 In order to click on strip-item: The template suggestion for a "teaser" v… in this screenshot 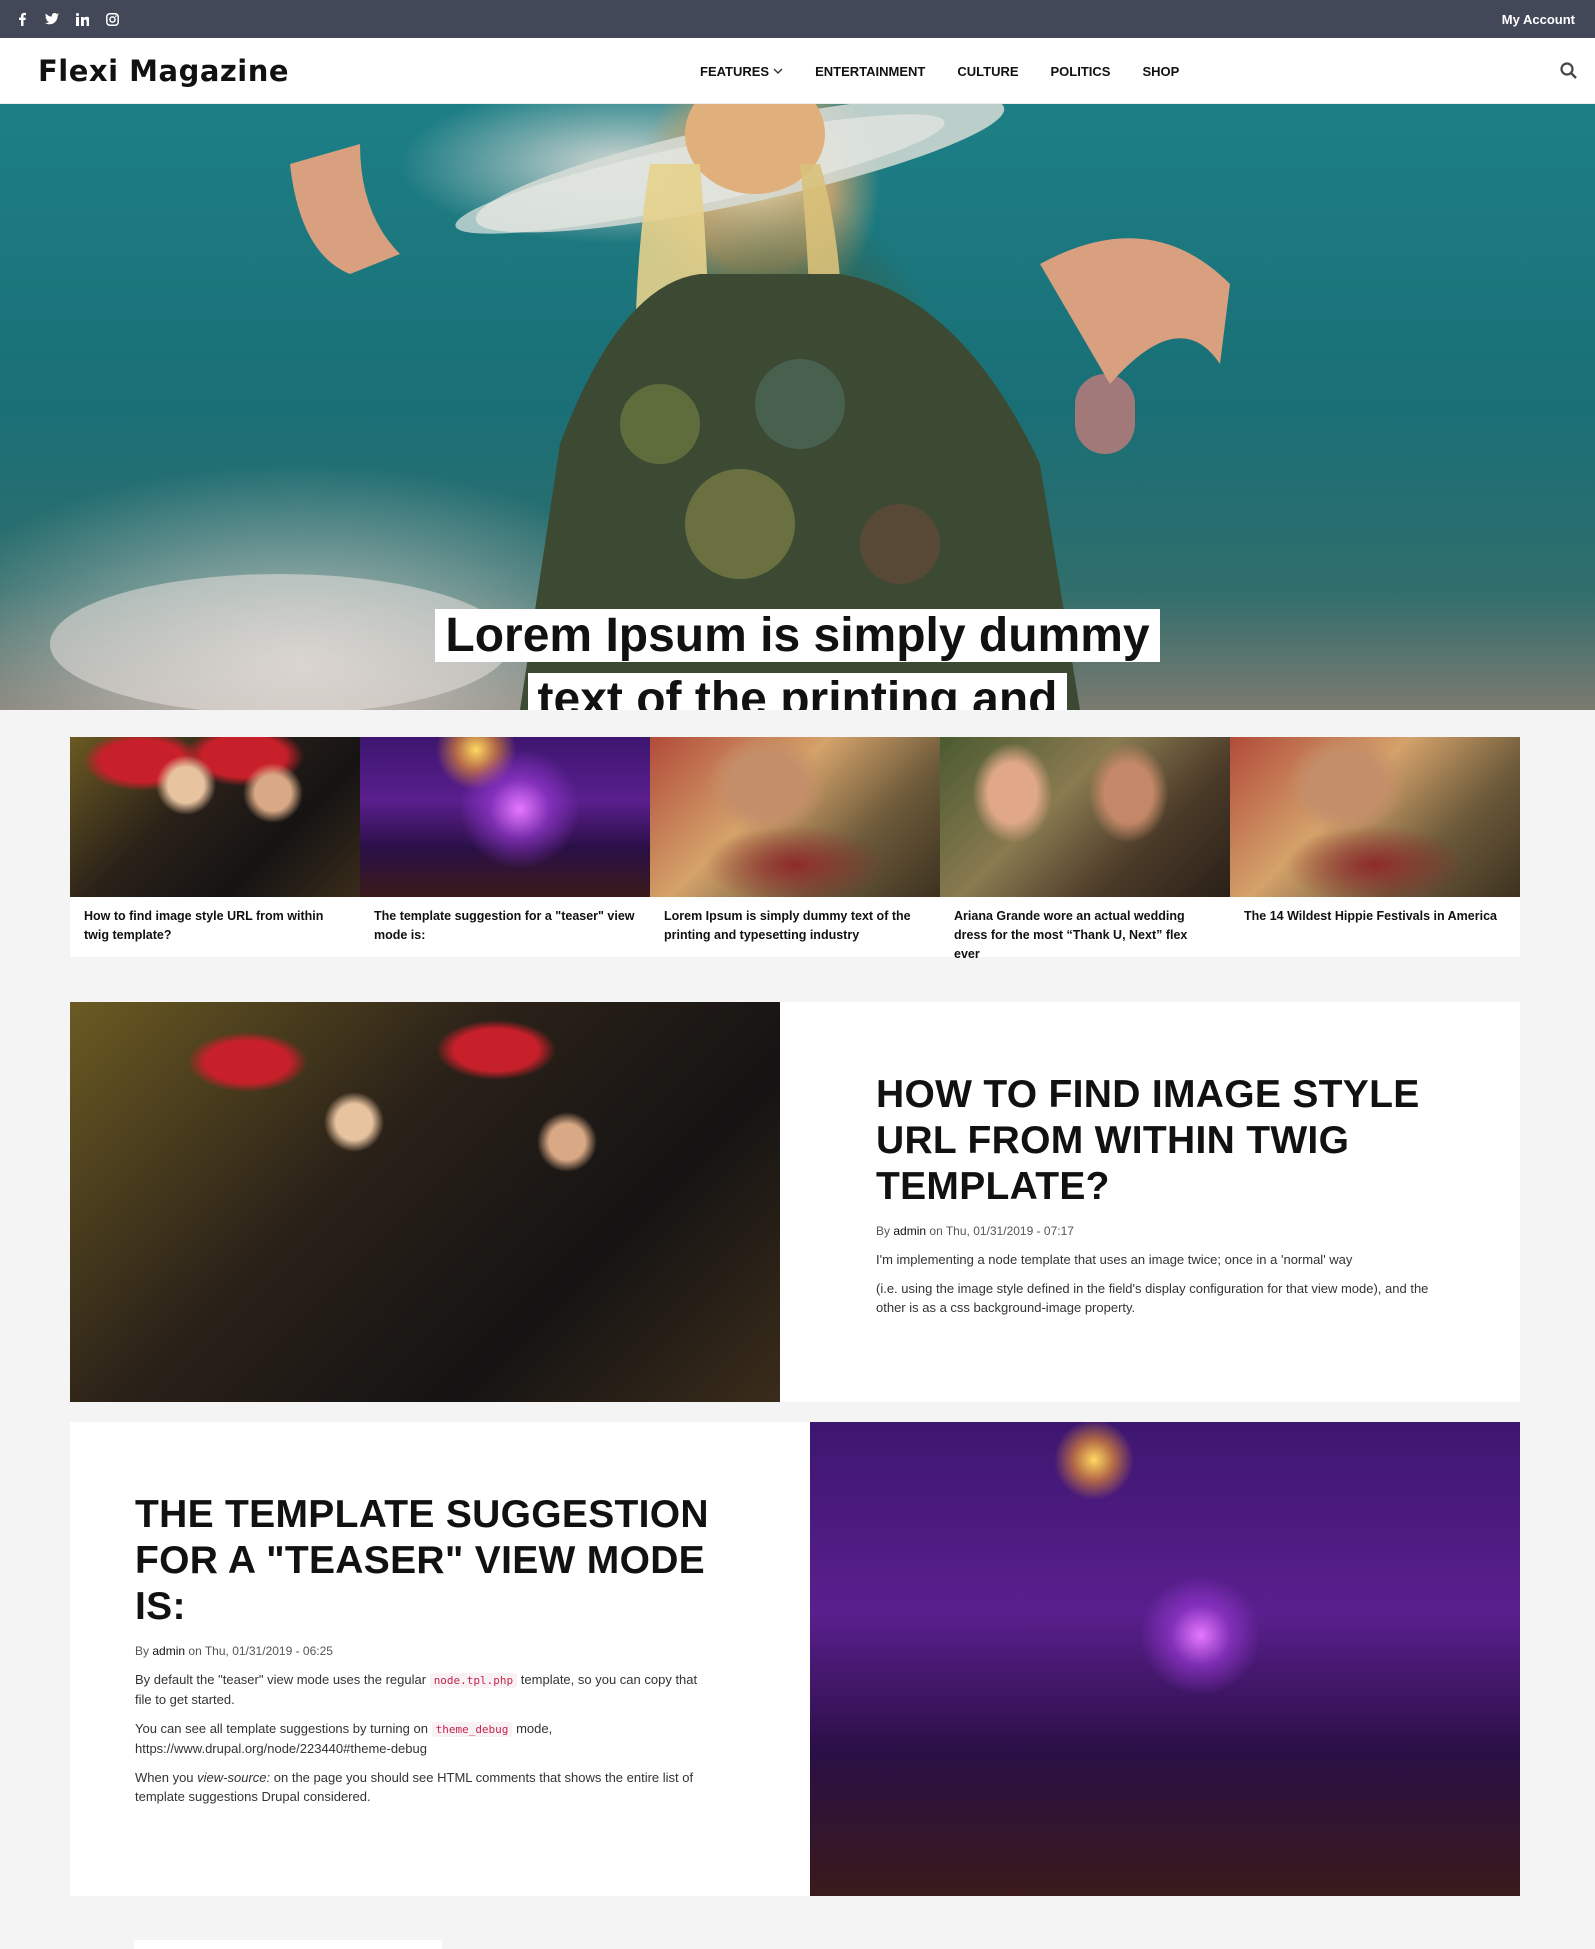, I will do `click(505, 847)`.